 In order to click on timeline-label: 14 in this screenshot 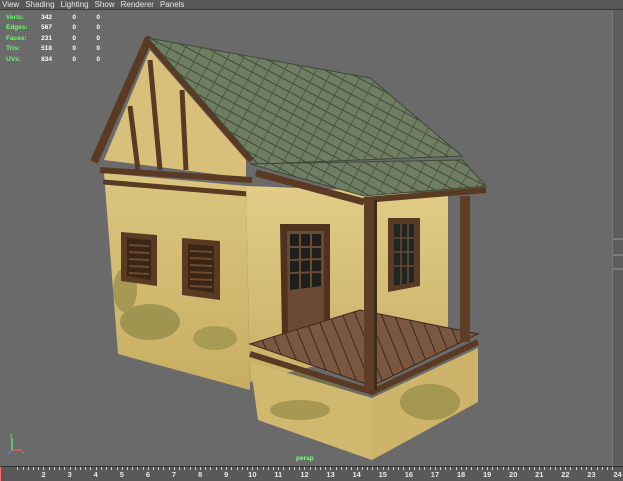, I will do `click(356, 474)`.